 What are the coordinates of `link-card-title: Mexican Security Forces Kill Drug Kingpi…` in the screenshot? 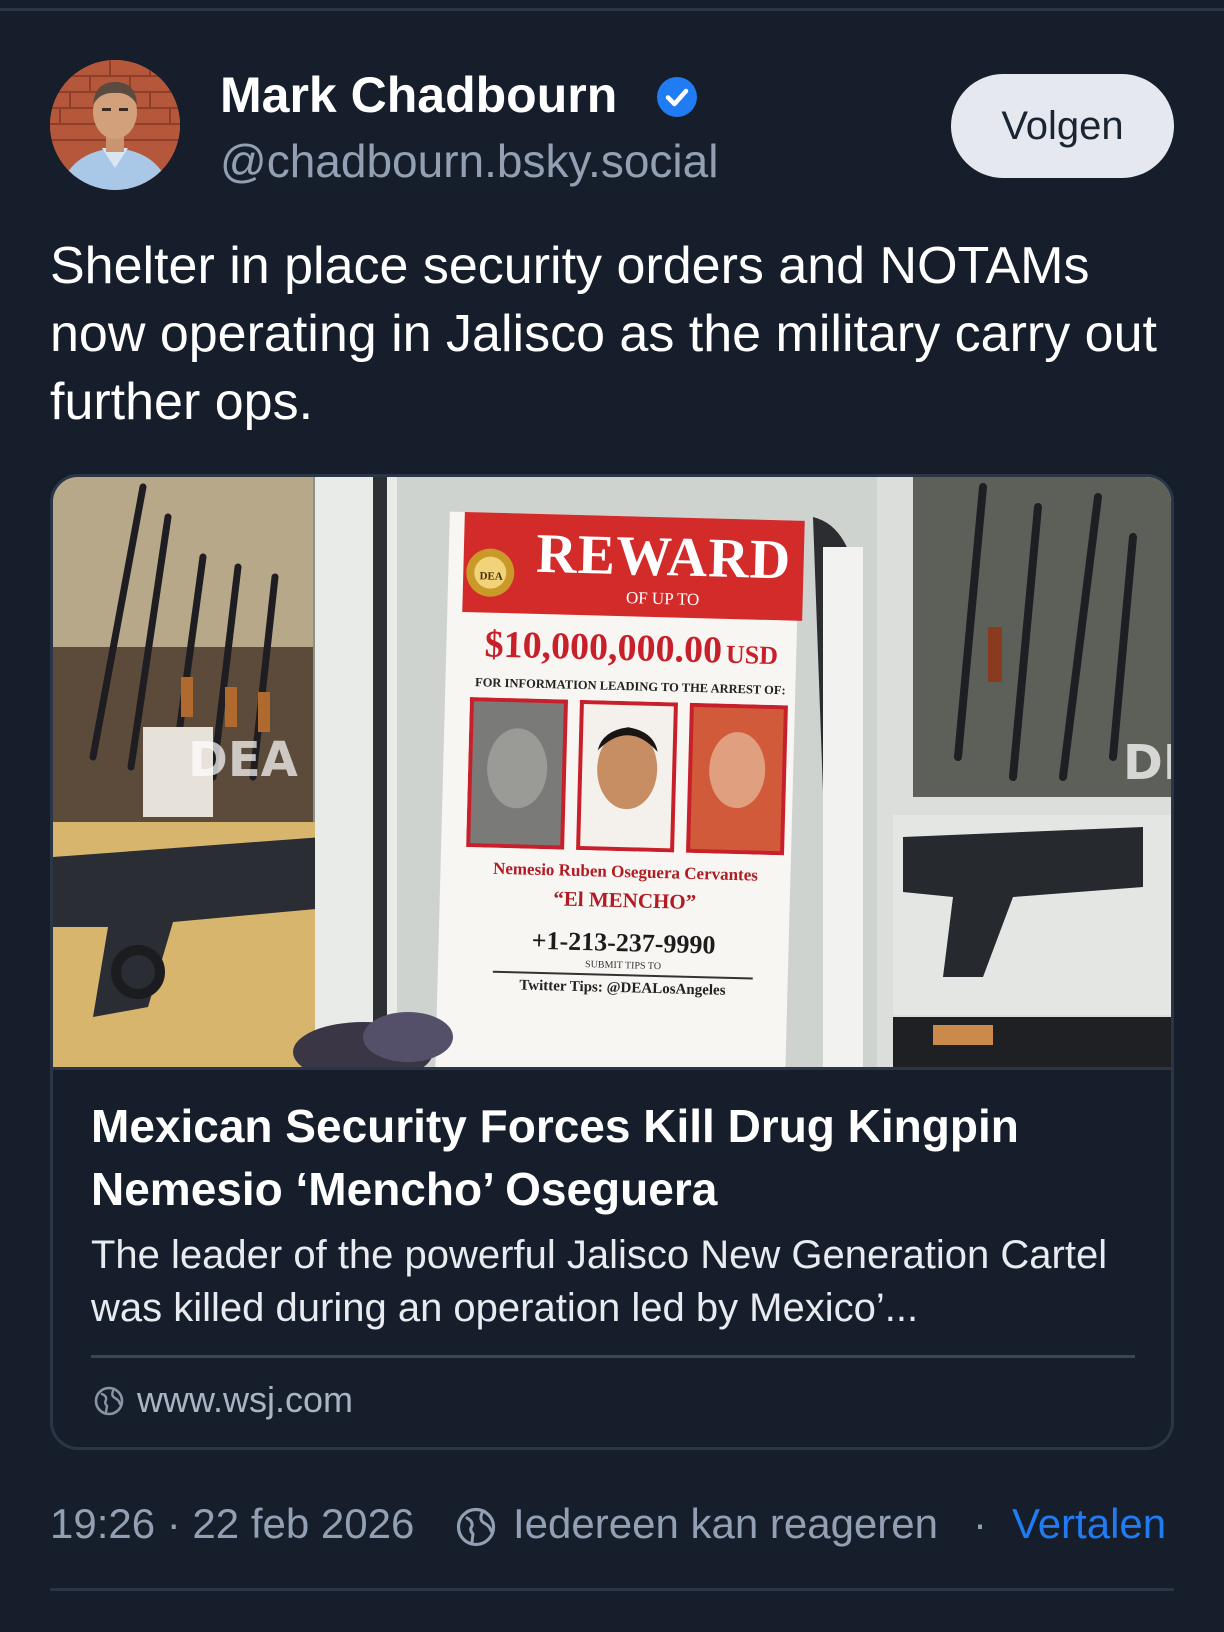 It's located at (616, 1158).